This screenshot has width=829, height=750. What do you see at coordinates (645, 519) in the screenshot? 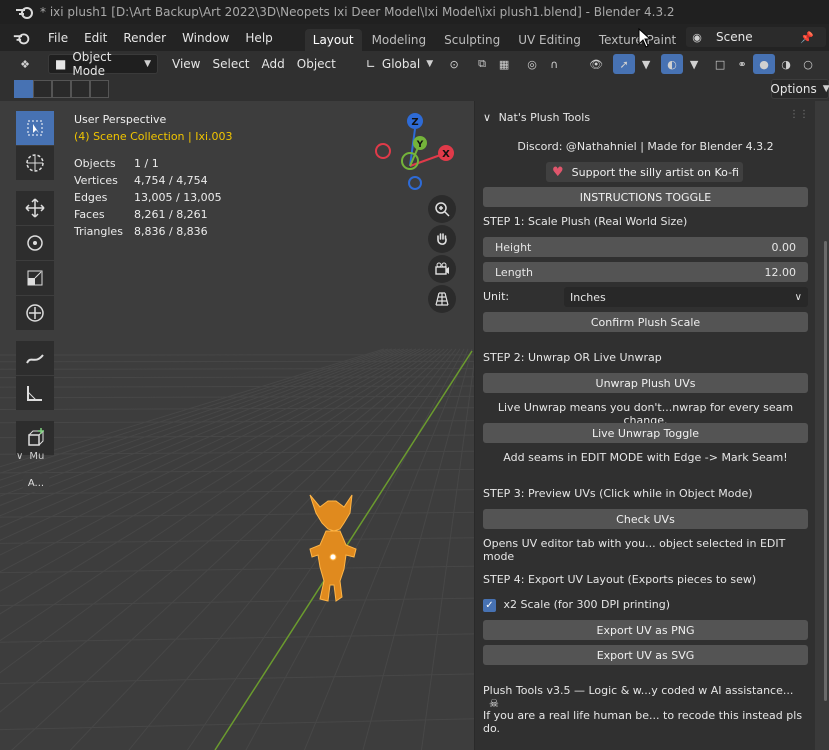
I see `check-uvs-button: Check UVs` at bounding box center [645, 519].